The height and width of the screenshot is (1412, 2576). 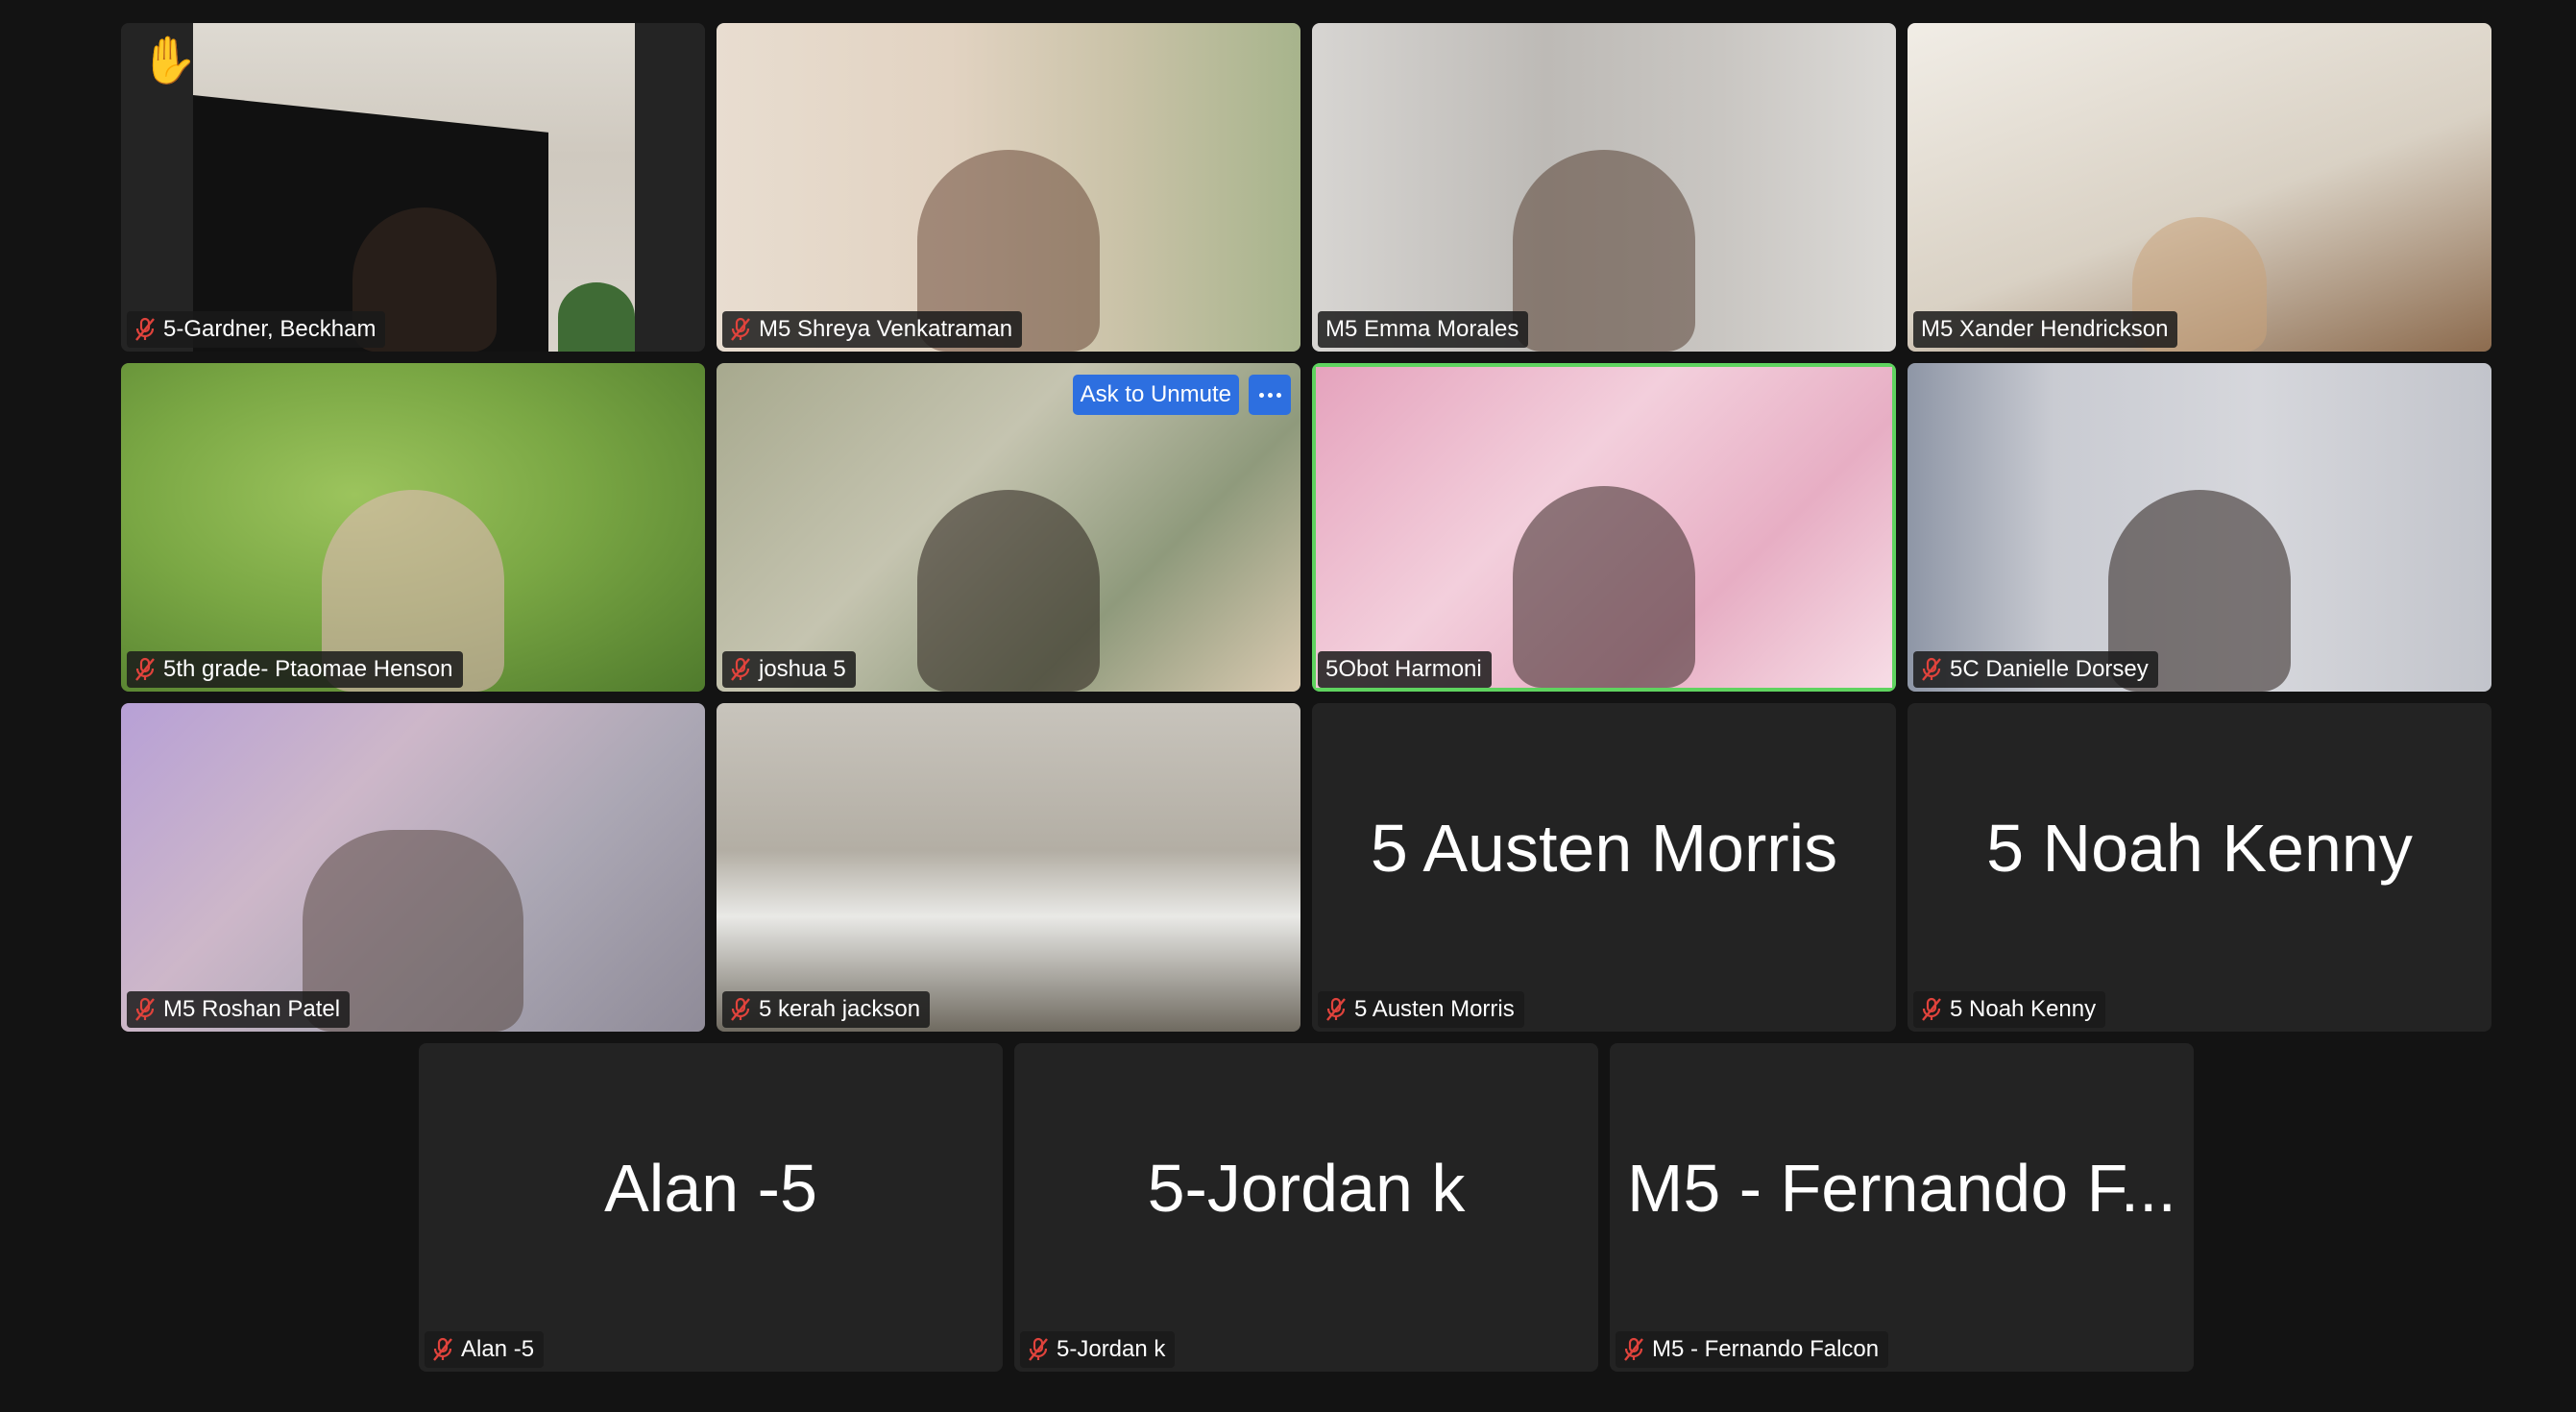 What do you see at coordinates (2049, 669) in the screenshot?
I see `participant-name: 5C Danielle Dorsey` at bounding box center [2049, 669].